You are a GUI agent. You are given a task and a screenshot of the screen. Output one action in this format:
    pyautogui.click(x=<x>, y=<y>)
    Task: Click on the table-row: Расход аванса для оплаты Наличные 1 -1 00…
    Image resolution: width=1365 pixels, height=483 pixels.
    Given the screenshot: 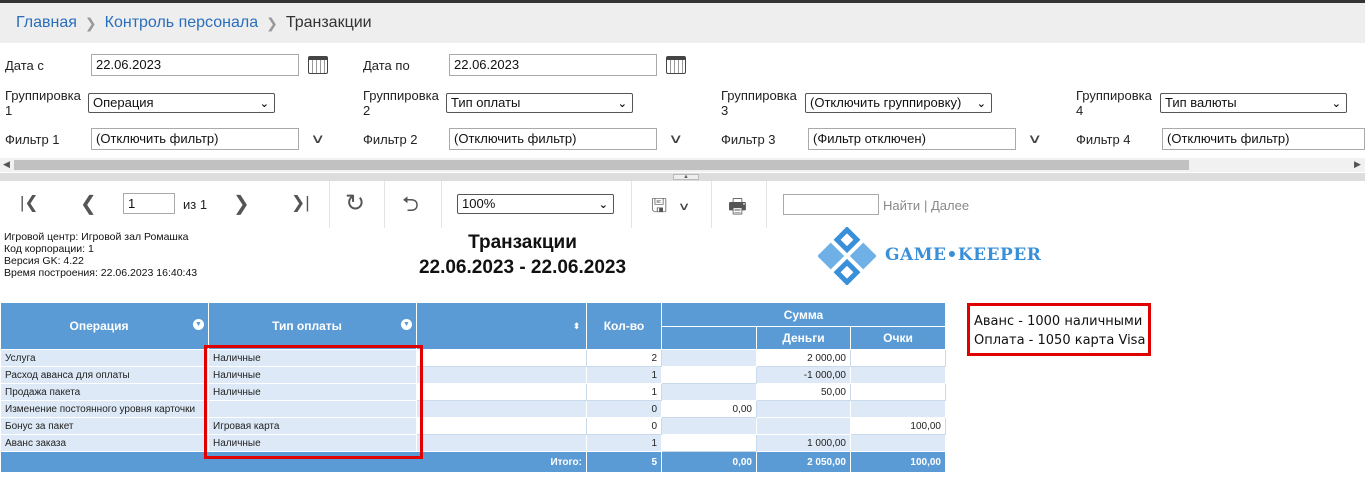 What is the action you would take?
    pyautogui.click(x=473, y=375)
    